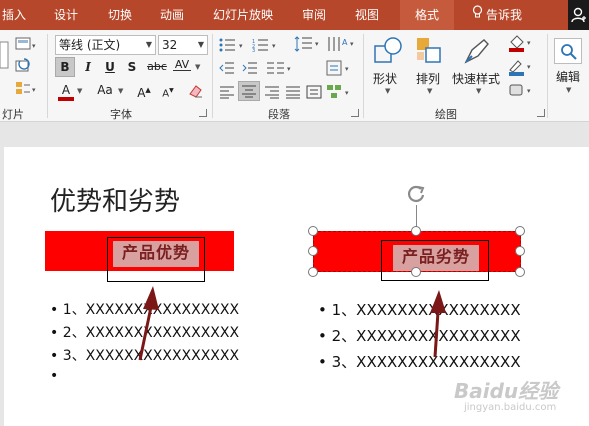 Image resolution: width=589 pixels, height=426 pixels. What do you see at coordinates (280, 69) in the screenshot?
I see `columns-icon: ▾` at bounding box center [280, 69].